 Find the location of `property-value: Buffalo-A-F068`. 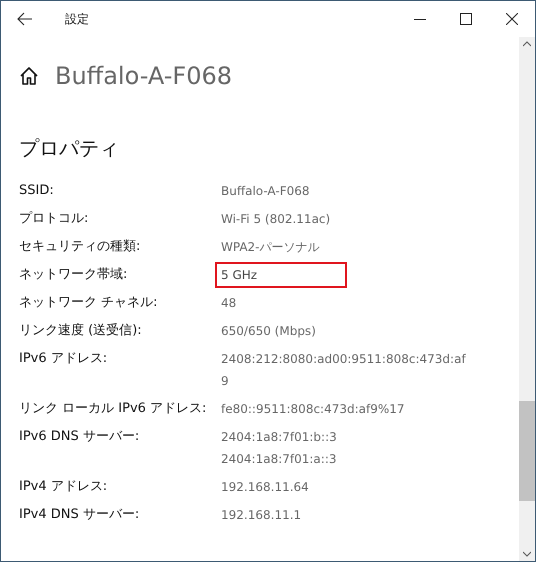

property-value: Buffalo-A-F068 is located at coordinates (265, 191).